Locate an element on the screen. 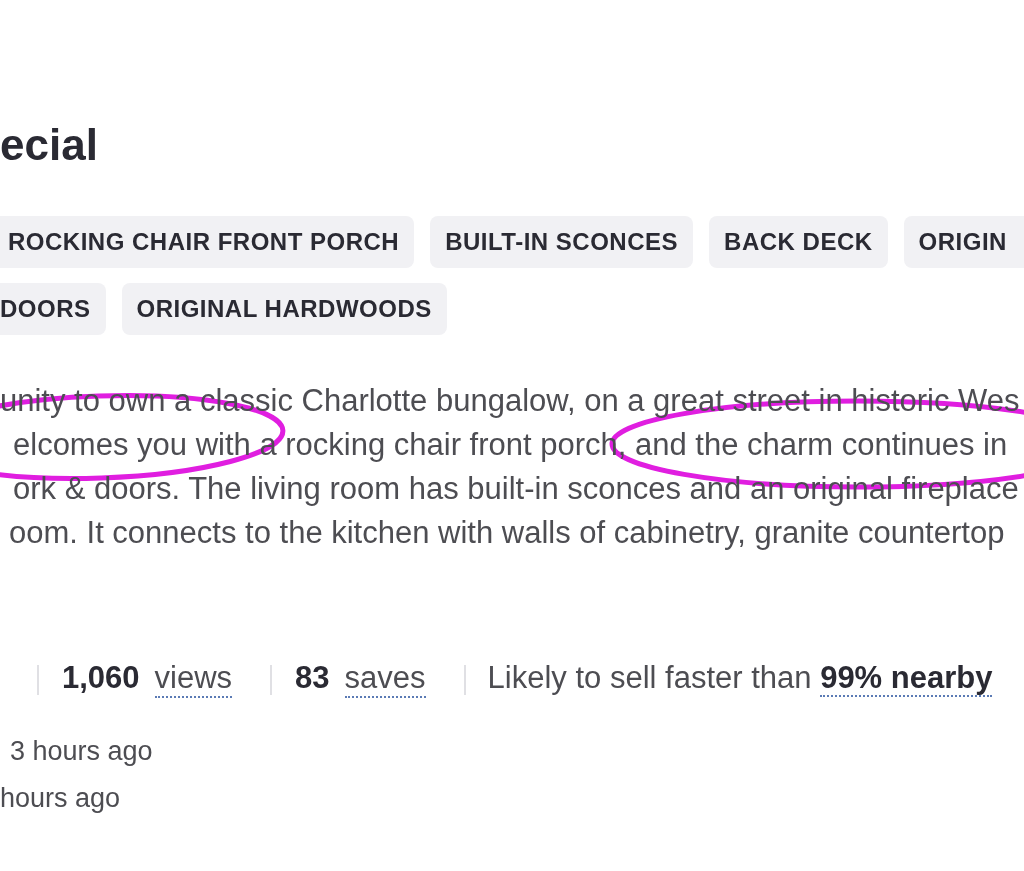  stat-count: 83 is located at coordinates (312, 678).